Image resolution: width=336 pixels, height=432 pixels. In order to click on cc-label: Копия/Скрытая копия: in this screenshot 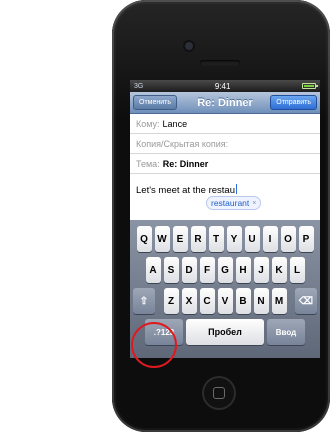, I will do `click(182, 143)`.